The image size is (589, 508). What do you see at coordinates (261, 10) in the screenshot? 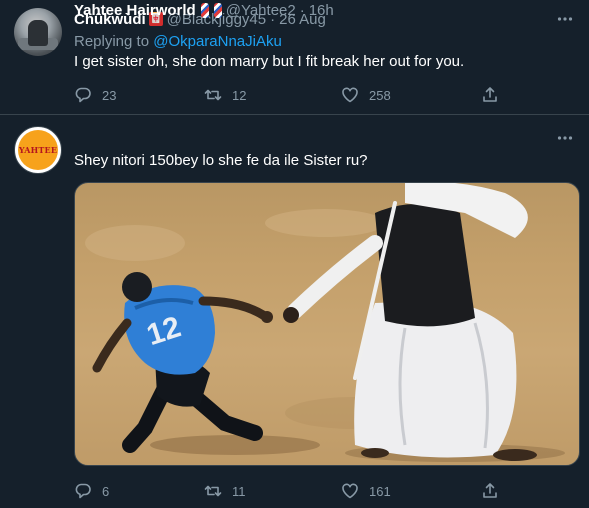
I see `user-handle: @Yahtee2` at bounding box center [261, 10].